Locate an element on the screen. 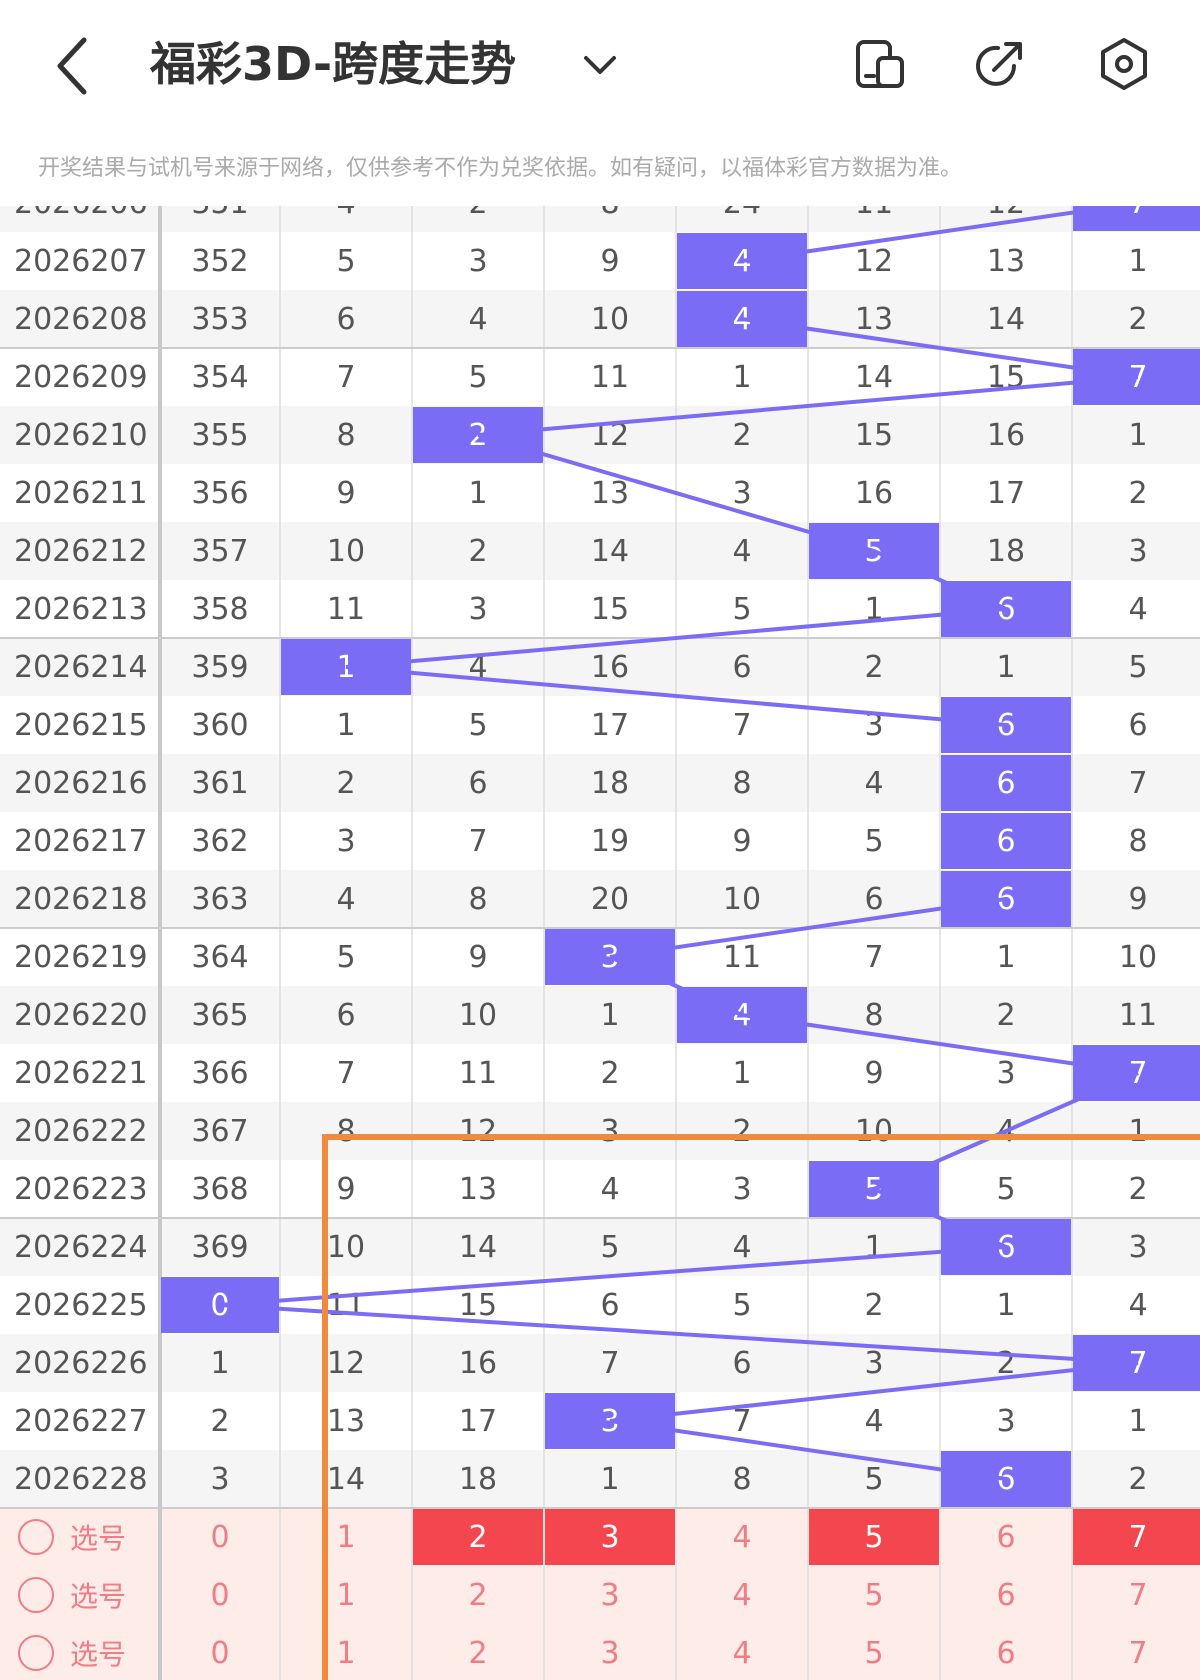 The width and height of the screenshot is (1200, 1680). settings-hex-icon is located at coordinates (1124, 64).